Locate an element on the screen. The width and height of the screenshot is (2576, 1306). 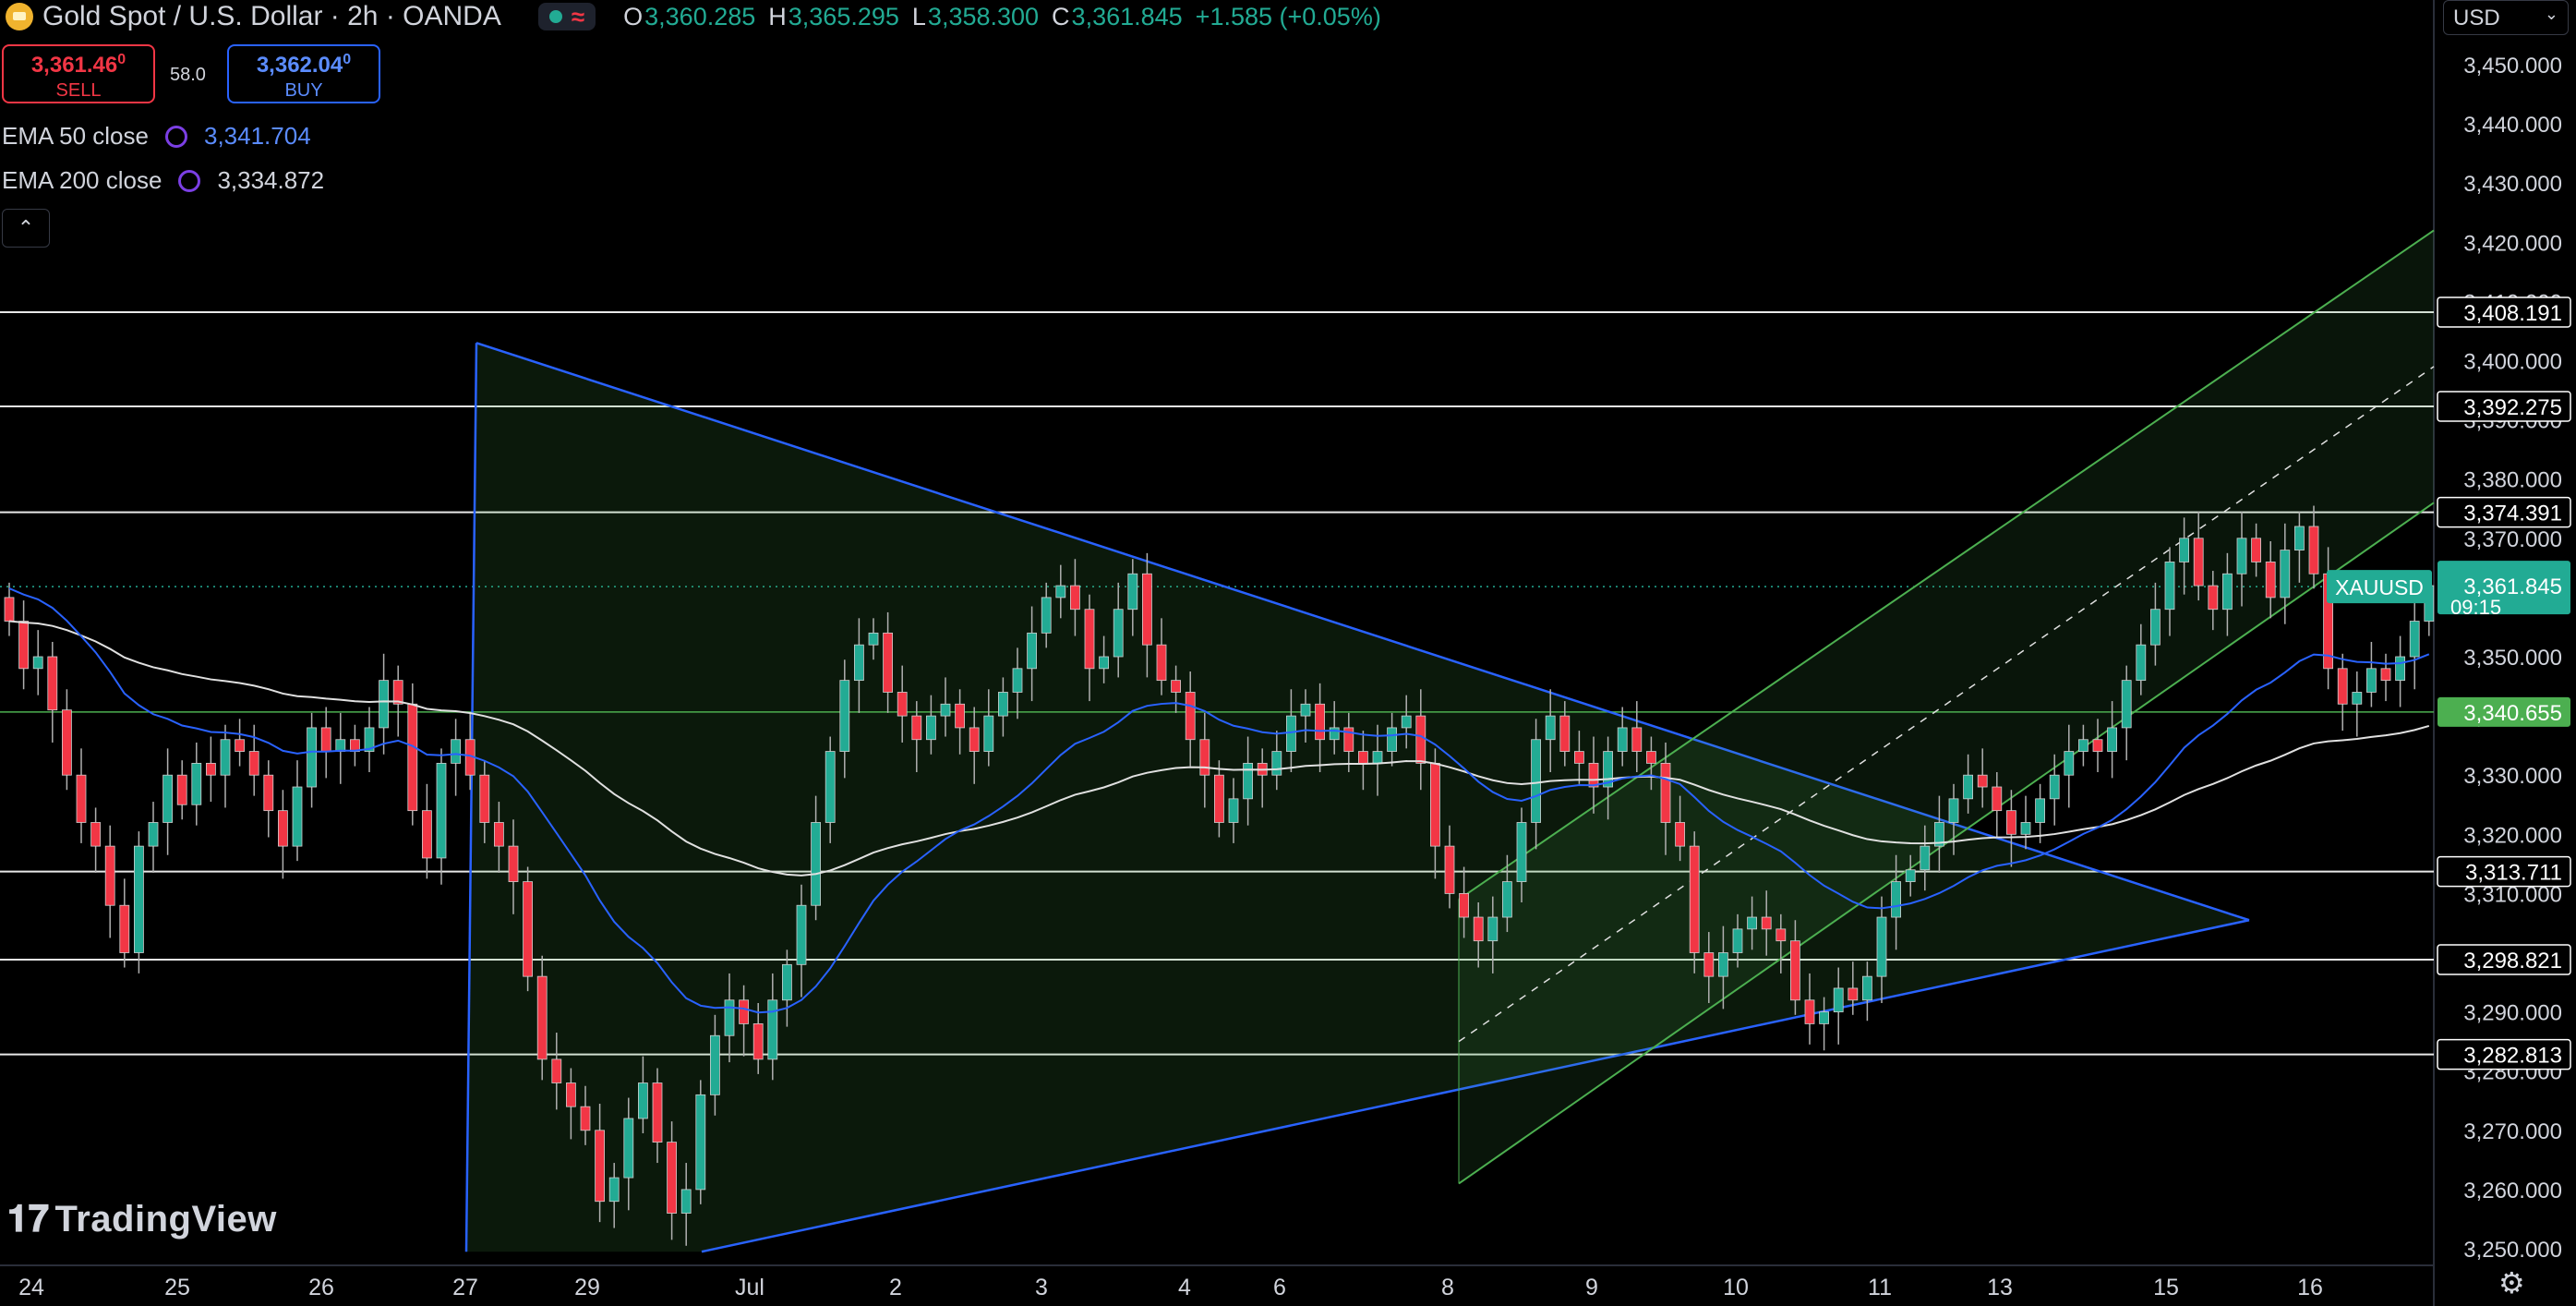
price-tick-label: 3,430.000 is located at coordinates (2512, 184).